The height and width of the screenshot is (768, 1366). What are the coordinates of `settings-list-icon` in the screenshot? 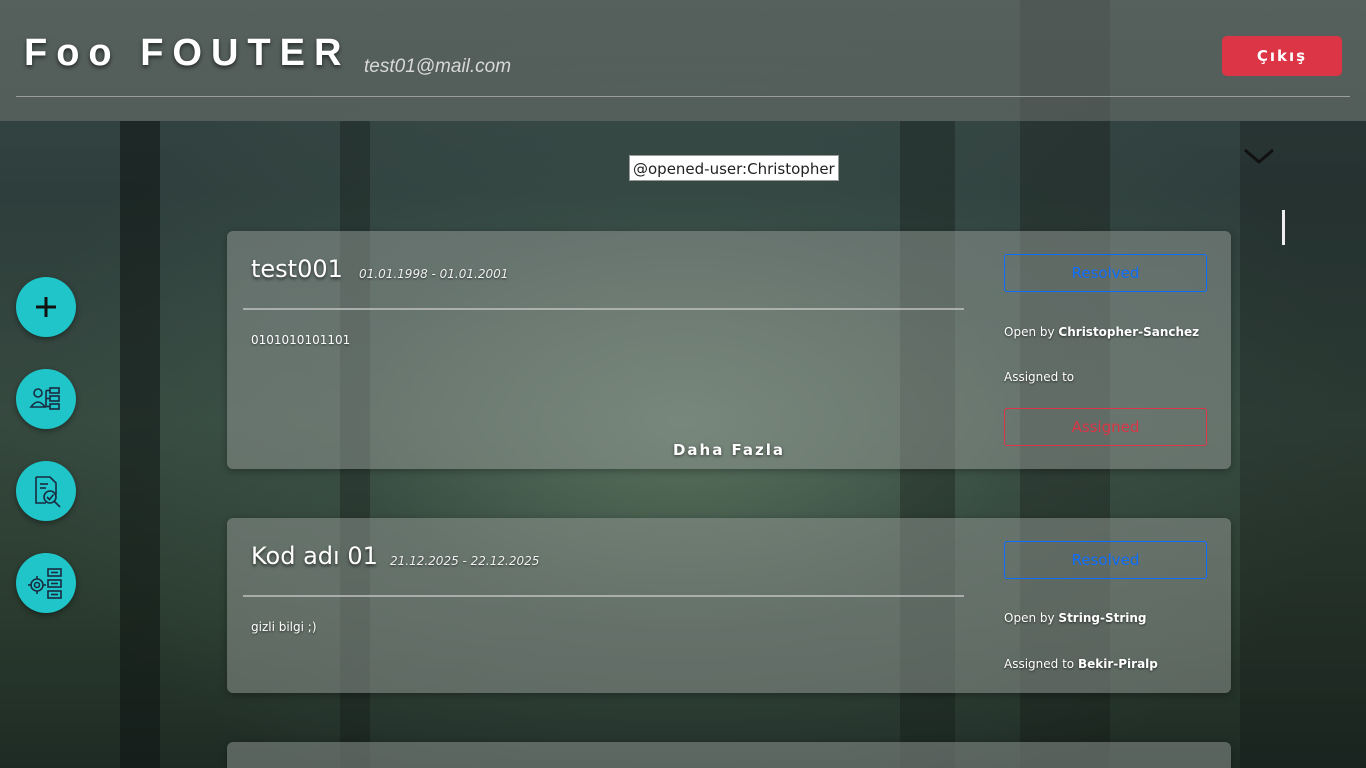 It's located at (45, 583).